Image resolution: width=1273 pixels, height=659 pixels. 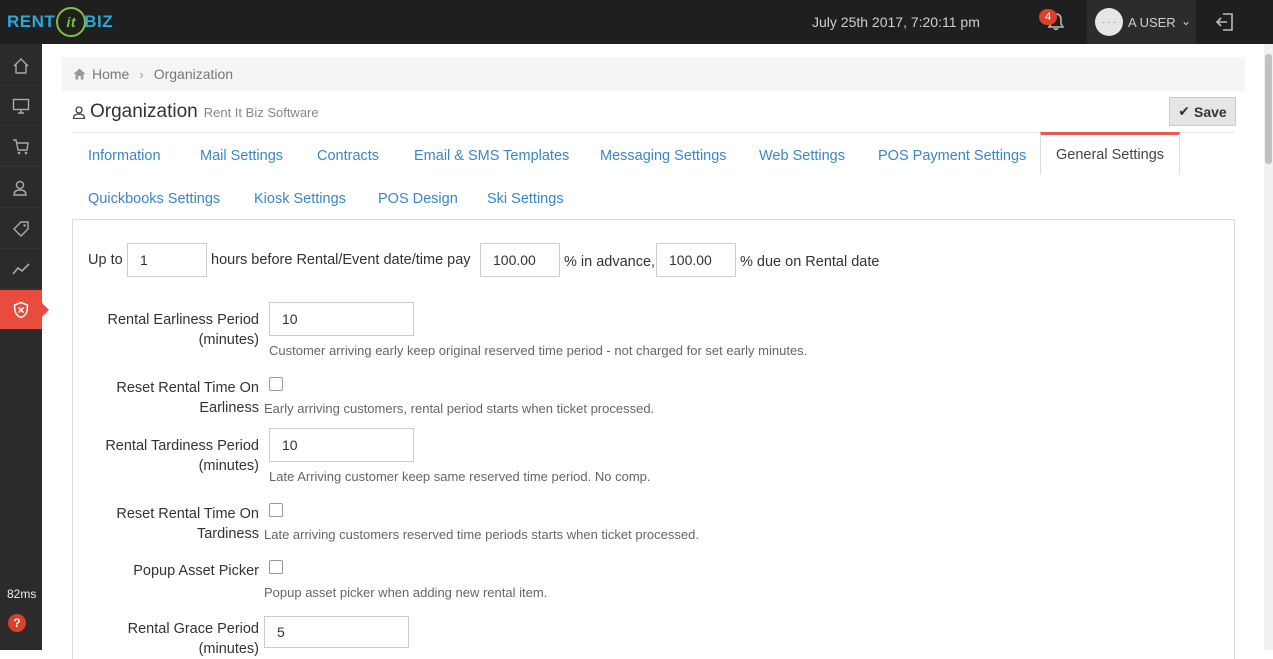 What do you see at coordinates (22, 594) in the screenshot?
I see `render-timing: 82ms` at bounding box center [22, 594].